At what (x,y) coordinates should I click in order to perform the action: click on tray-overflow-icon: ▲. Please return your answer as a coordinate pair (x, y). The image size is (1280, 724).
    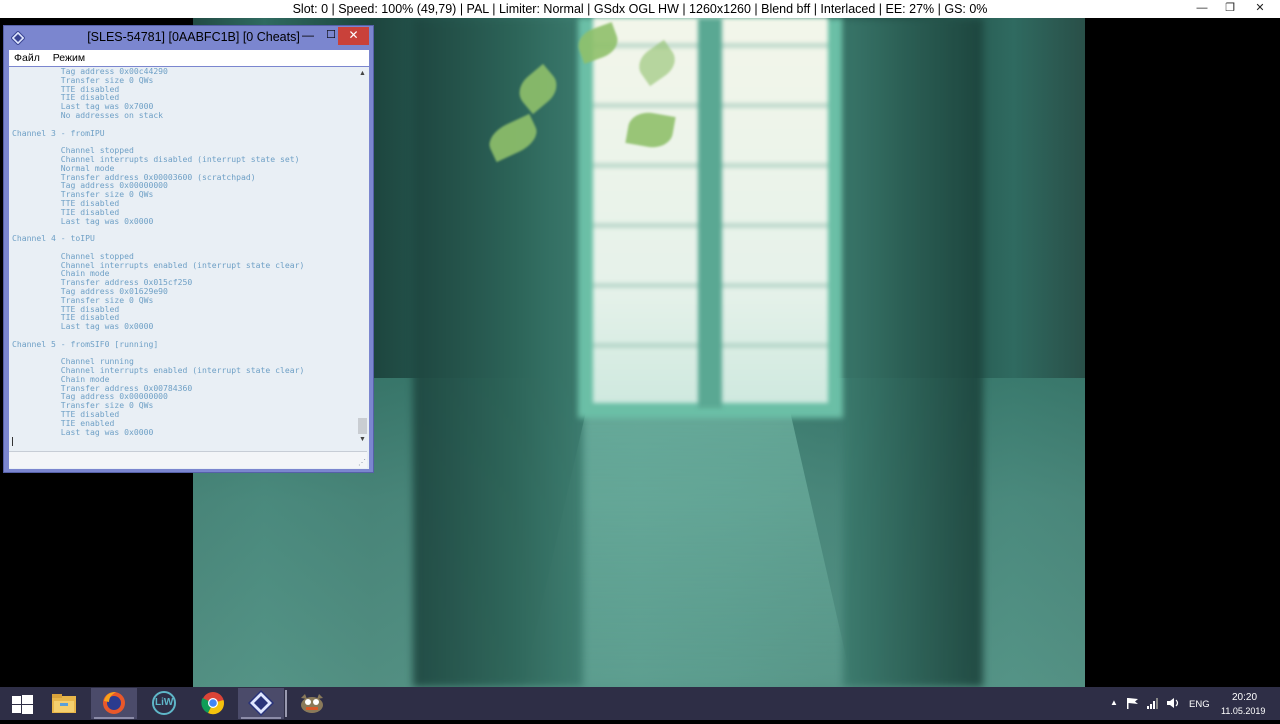
    Looking at the image, I should click on (1114, 702).